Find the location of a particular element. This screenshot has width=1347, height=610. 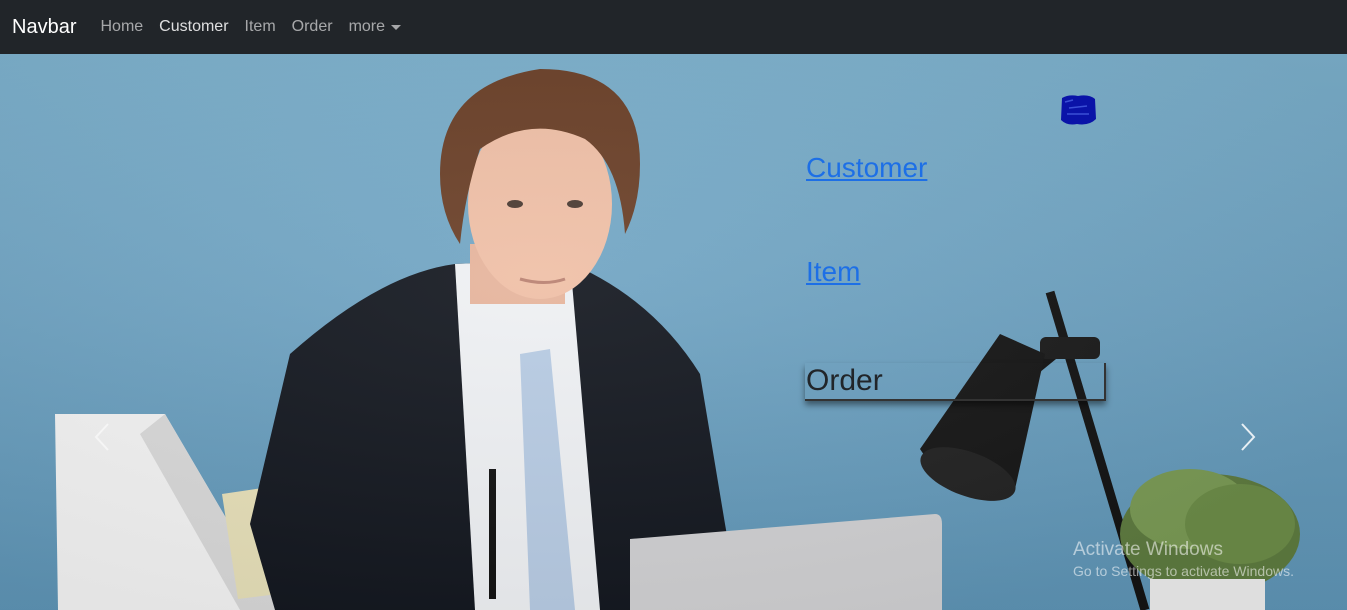

watermark-title: Activate Windows is located at coordinates (1148, 549).